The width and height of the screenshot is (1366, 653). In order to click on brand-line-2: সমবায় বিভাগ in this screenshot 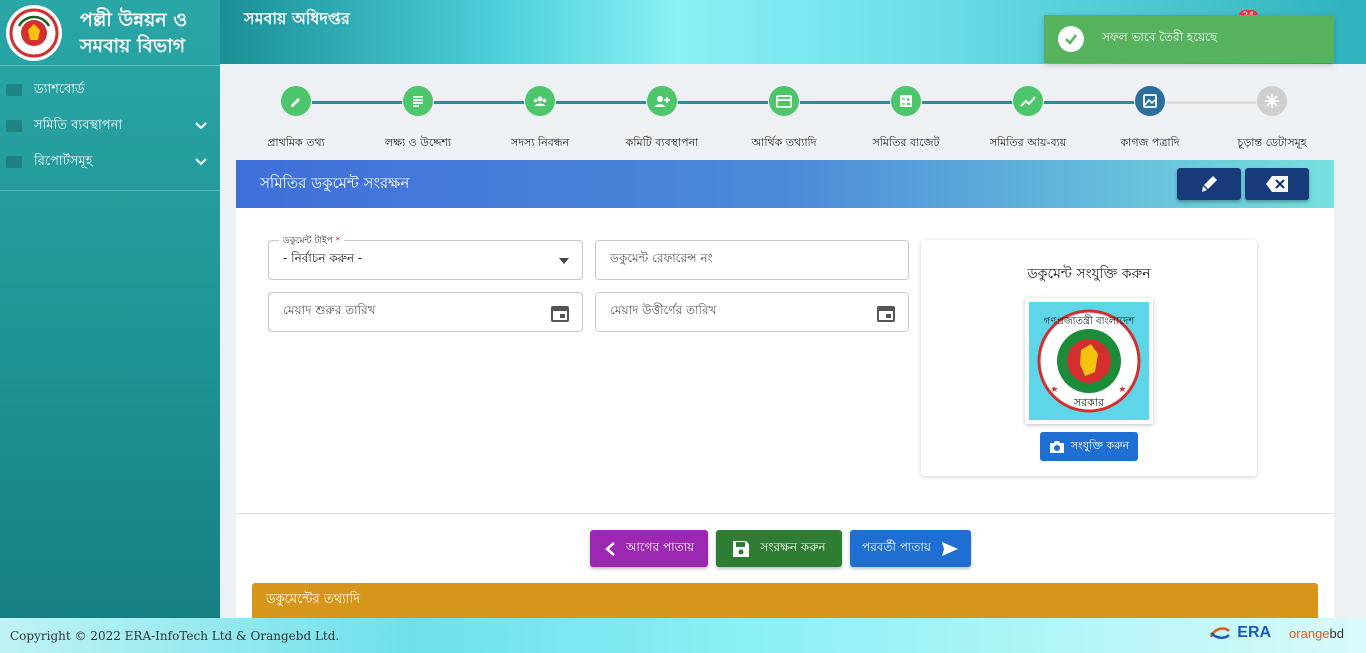, I will do `click(133, 45)`.